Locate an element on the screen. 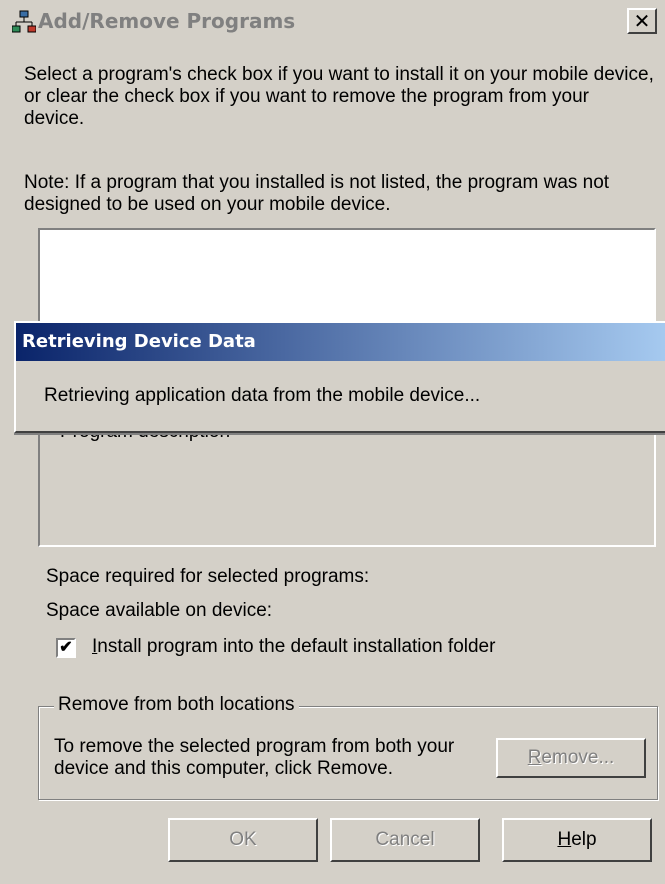 The image size is (665, 884). install-default-folder-checkbox: ✔ is located at coordinates (66, 648).